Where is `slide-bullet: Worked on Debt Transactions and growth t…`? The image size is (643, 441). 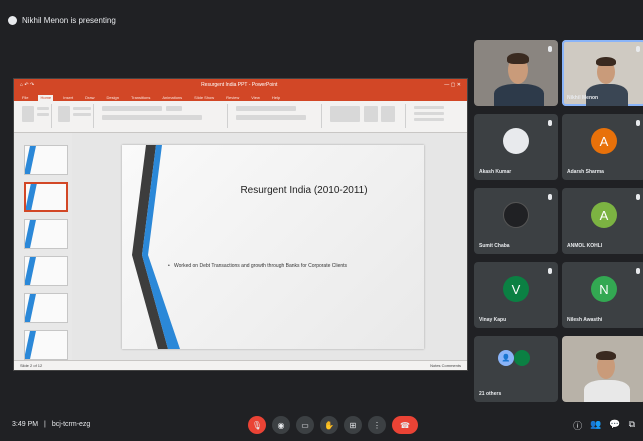
slide-bullet: Worked on Debt Transactions and growth t… is located at coordinates (291, 267).